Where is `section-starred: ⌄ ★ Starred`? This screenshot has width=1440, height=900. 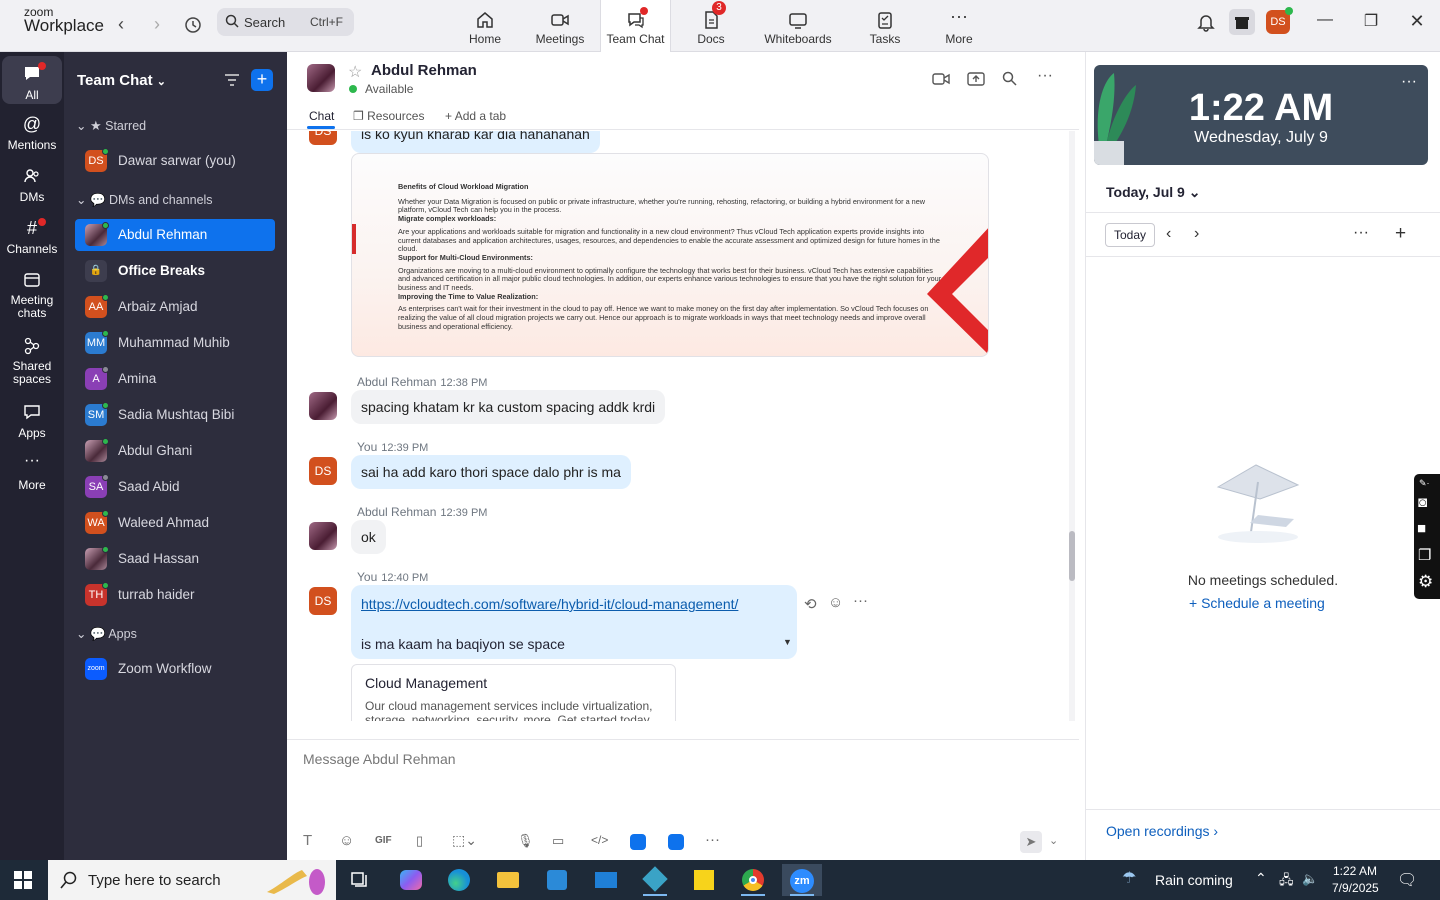 section-starred: ⌄ ★ Starred is located at coordinates (111, 126).